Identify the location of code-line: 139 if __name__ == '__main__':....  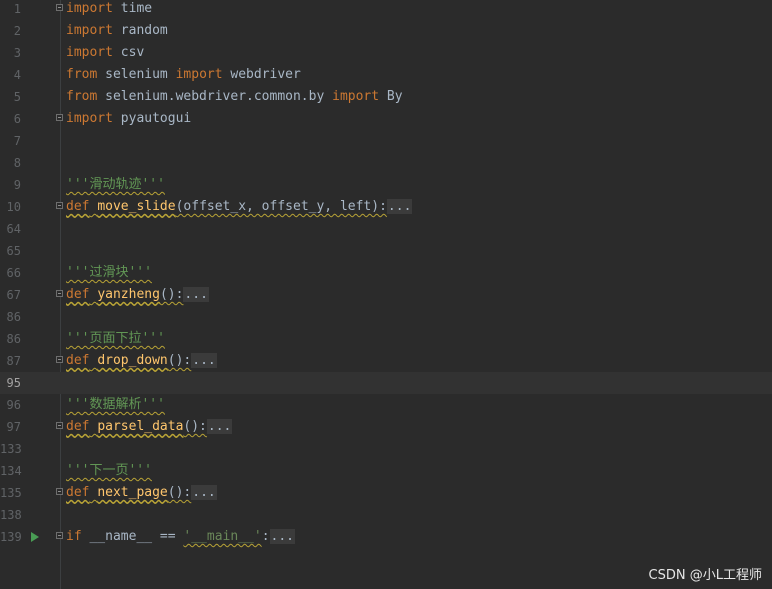
(386, 537).